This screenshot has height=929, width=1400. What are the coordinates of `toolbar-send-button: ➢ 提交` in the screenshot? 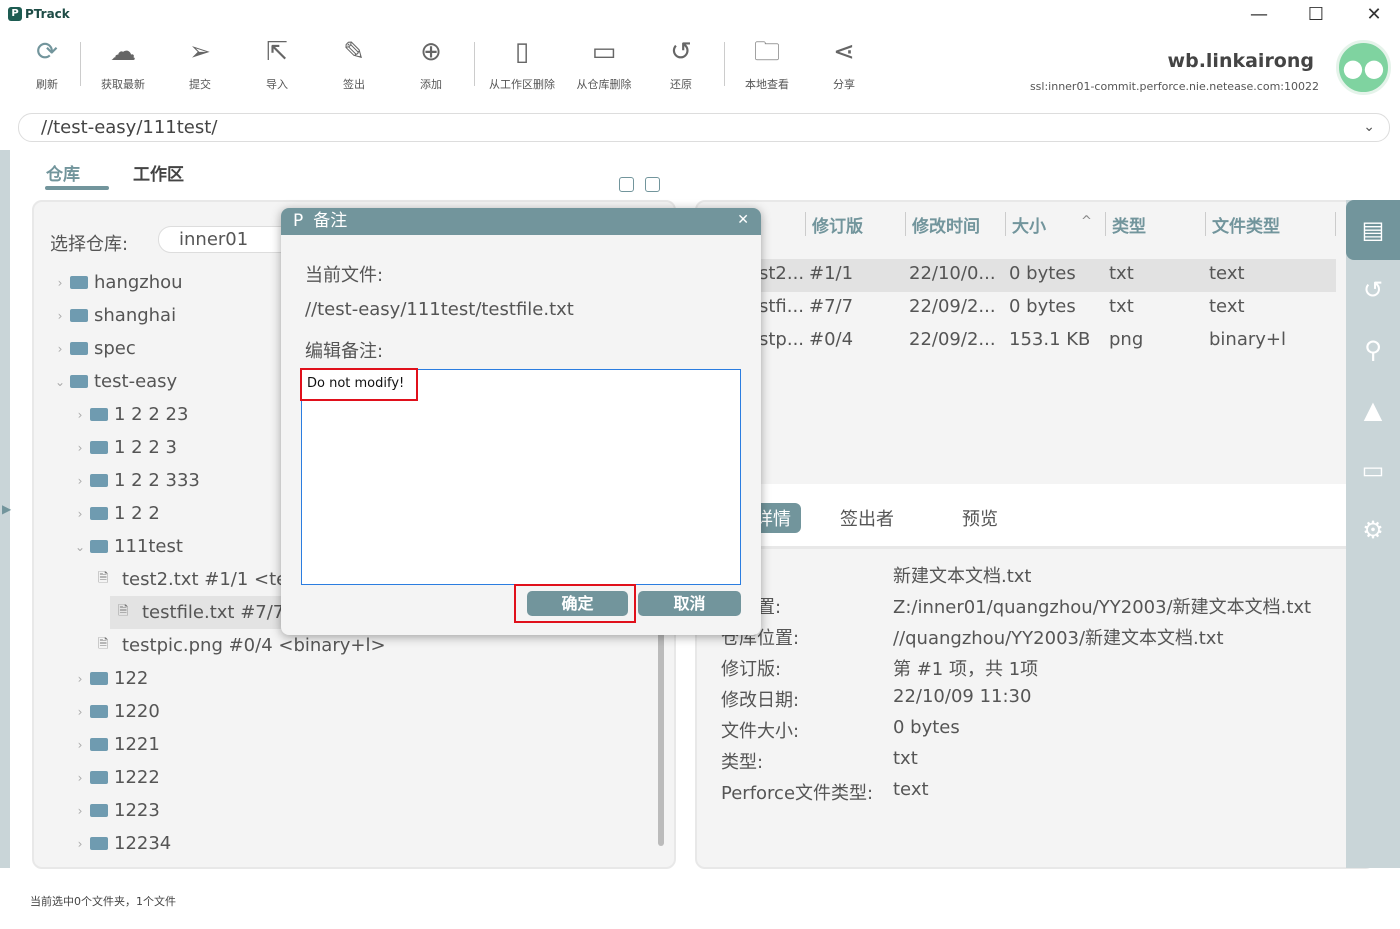 It's located at (200, 64).